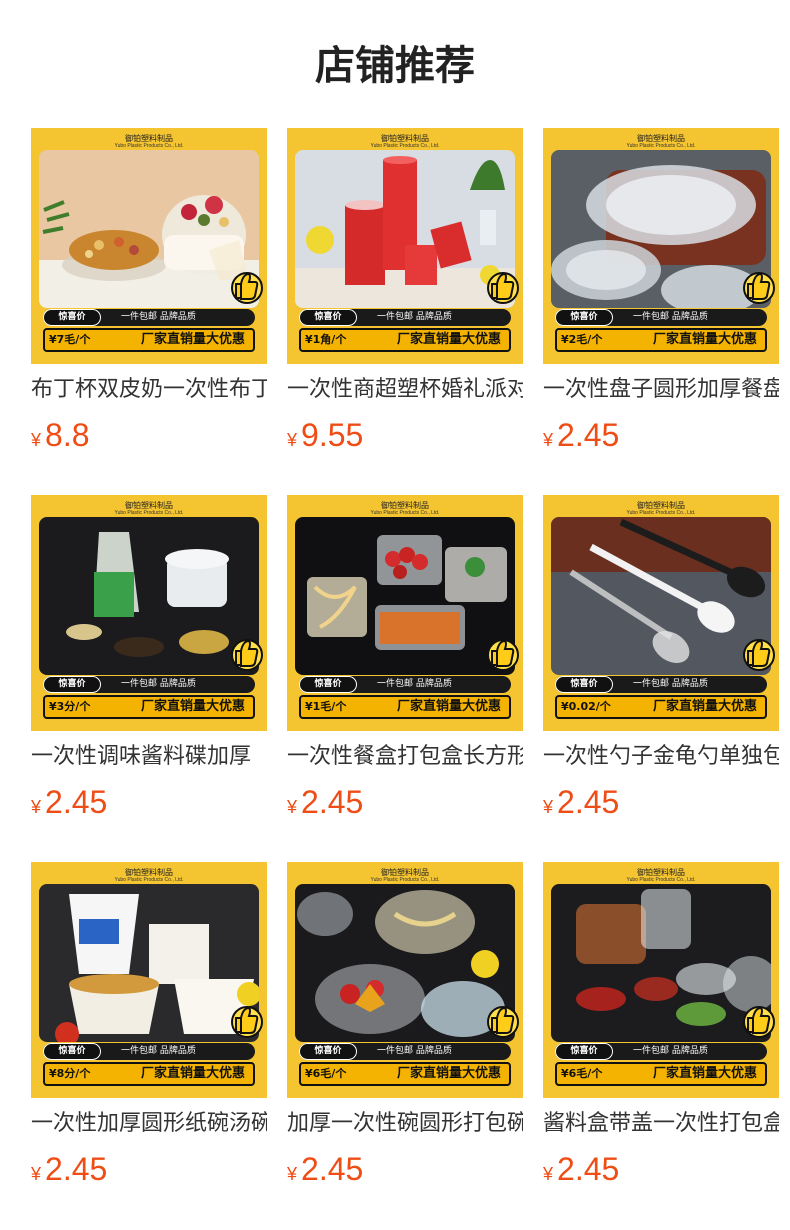 This screenshot has width=790, height=1230. I want to click on promo-bar: ¥2毛/个 厂家直销量大优惠, so click(661, 340).